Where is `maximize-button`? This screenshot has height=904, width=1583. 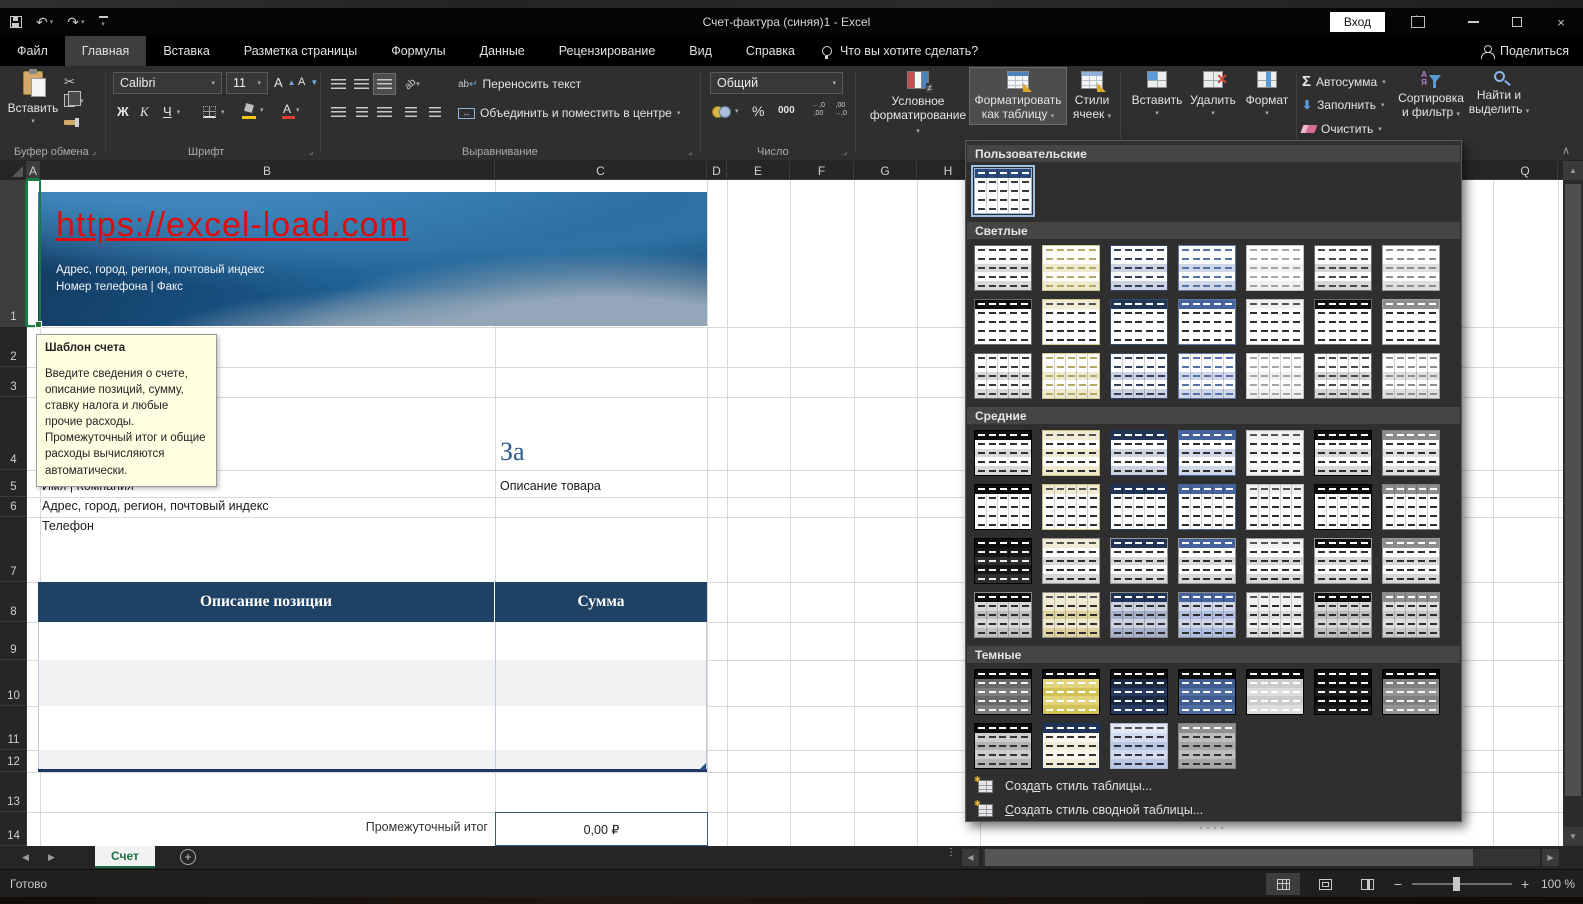 maximize-button is located at coordinates (1517, 22).